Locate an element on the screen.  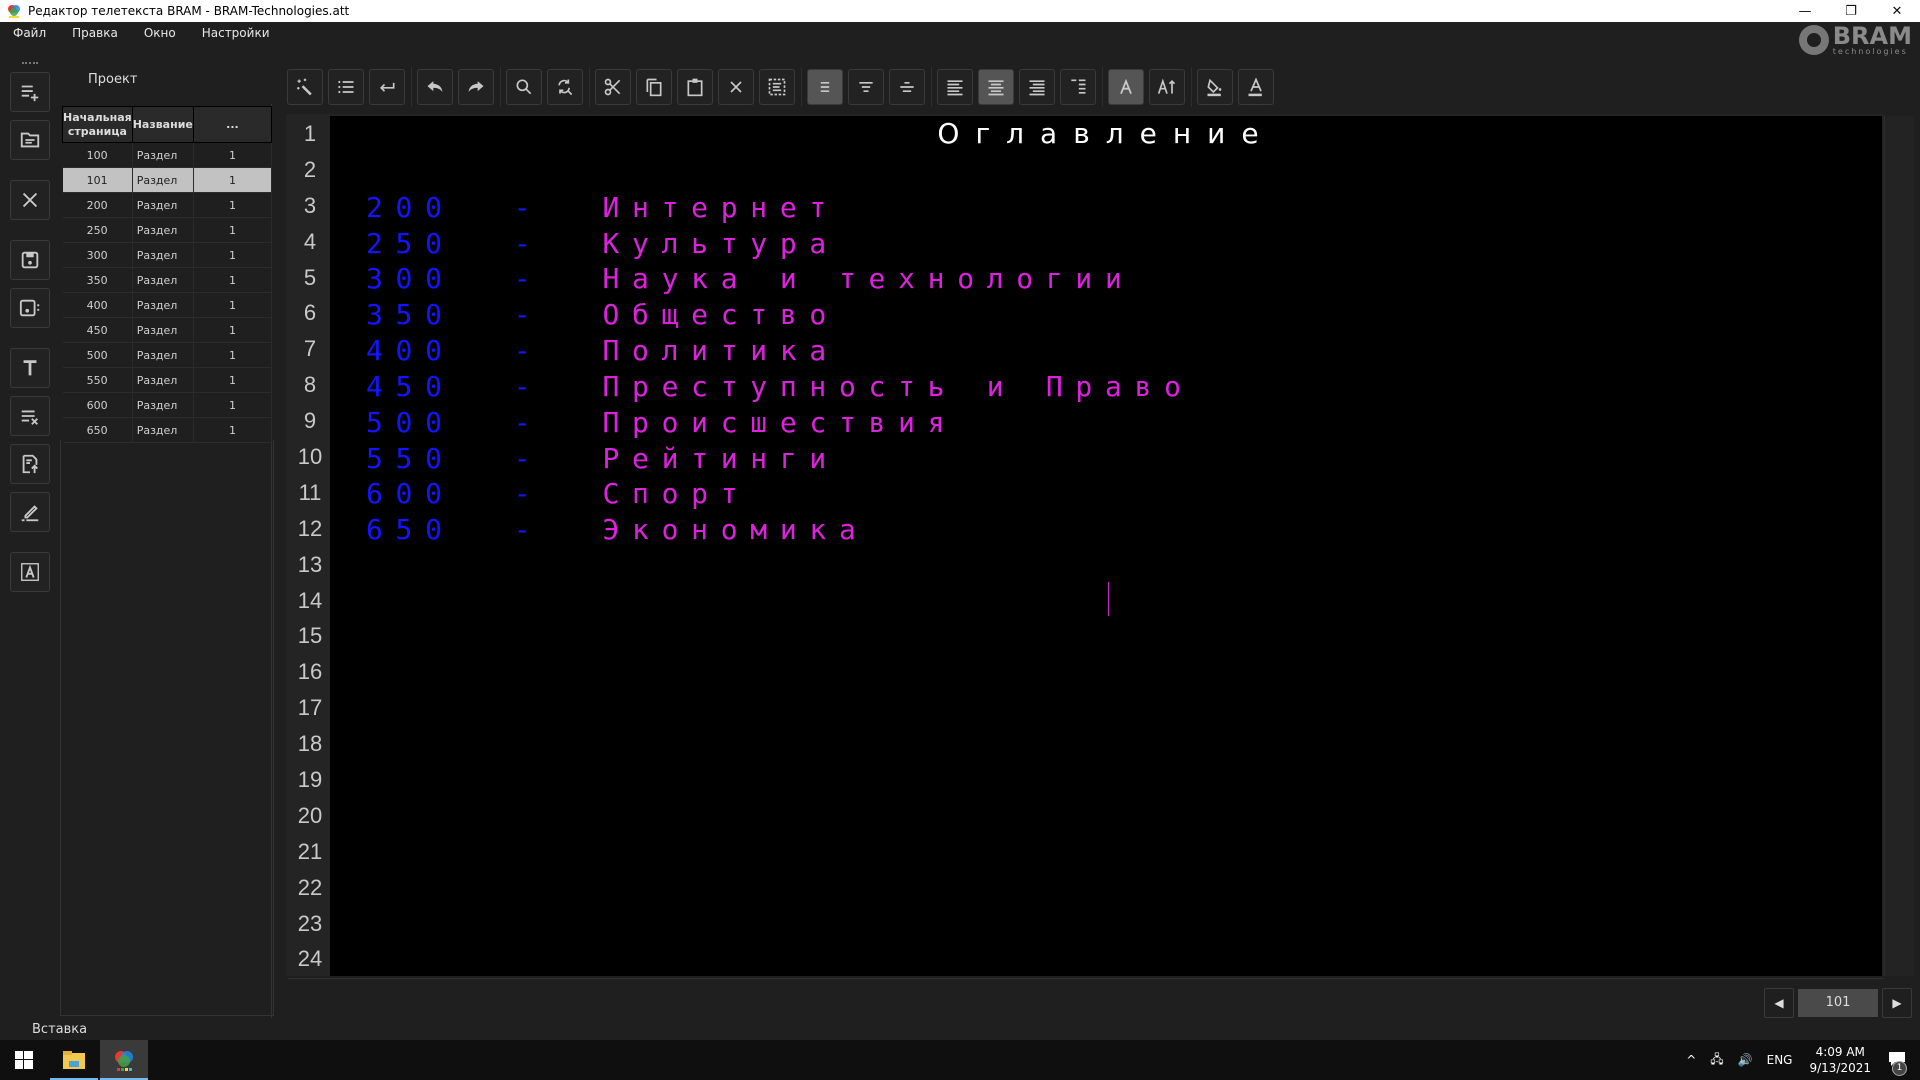
save-as-button is located at coordinates (30, 308).